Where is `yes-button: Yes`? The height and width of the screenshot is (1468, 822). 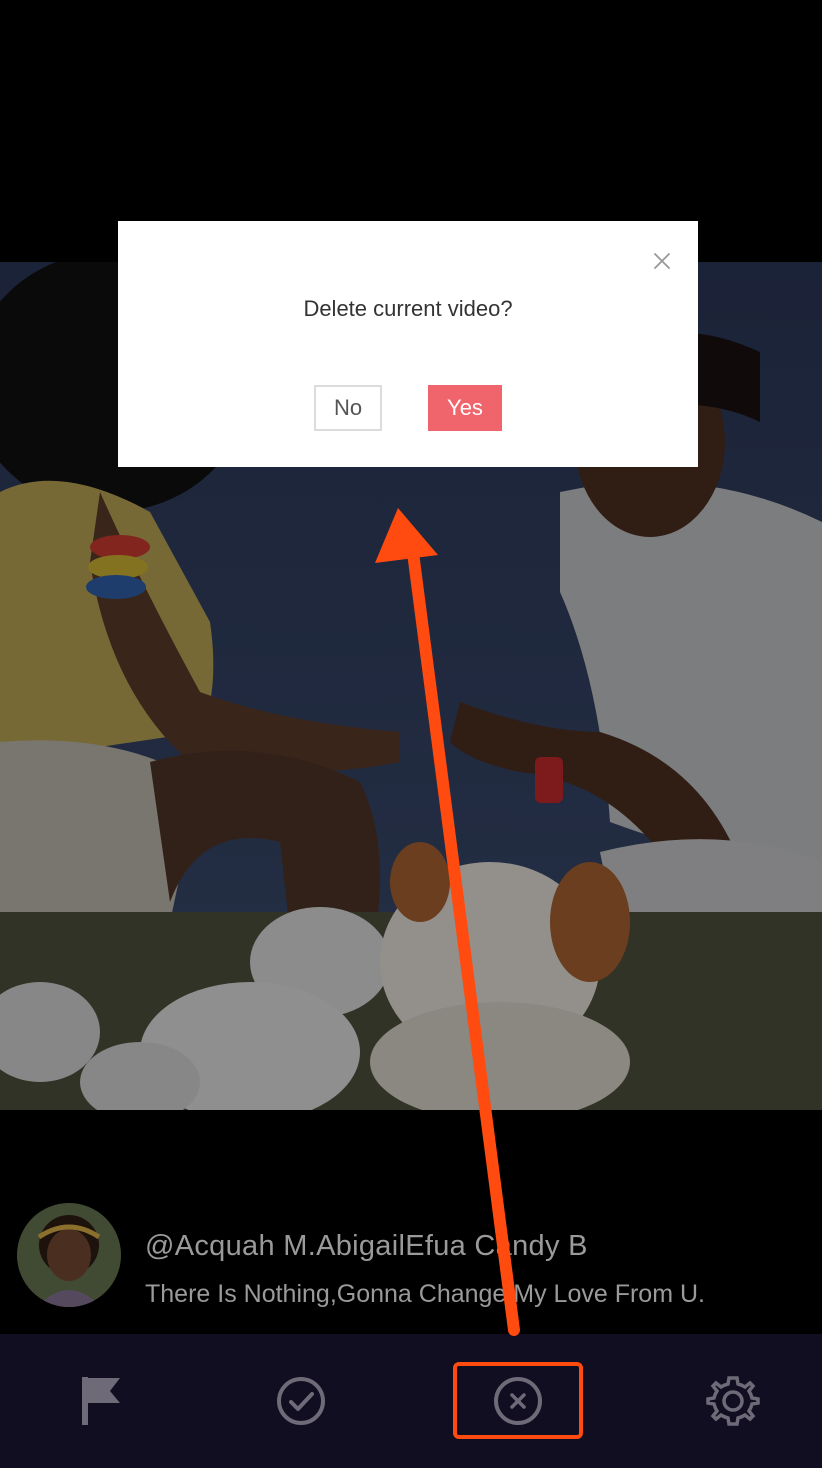 yes-button: Yes is located at coordinates (465, 408).